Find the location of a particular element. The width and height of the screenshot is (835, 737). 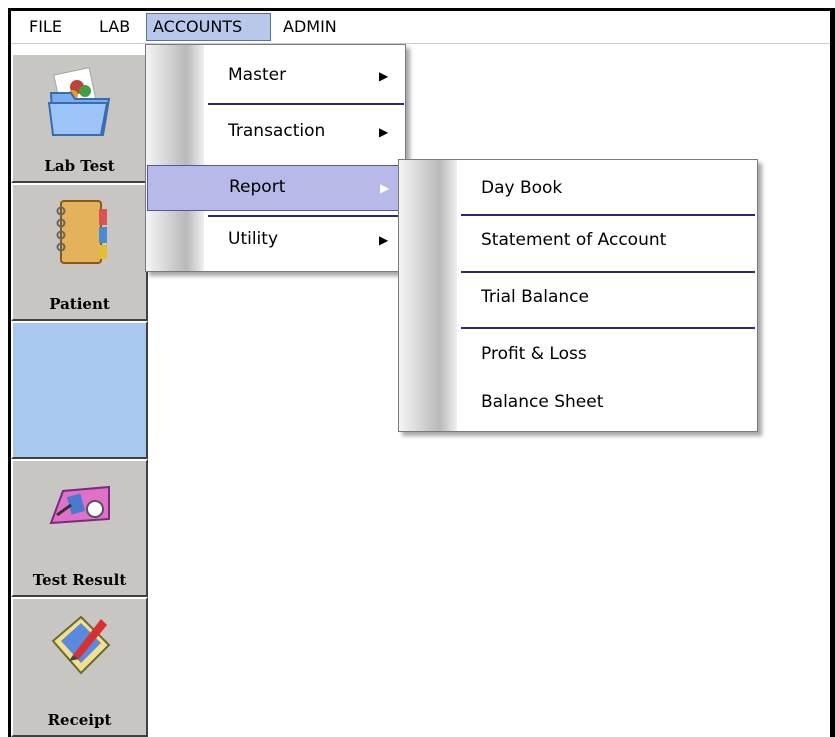

utility-label: Utility is located at coordinates (253, 239).